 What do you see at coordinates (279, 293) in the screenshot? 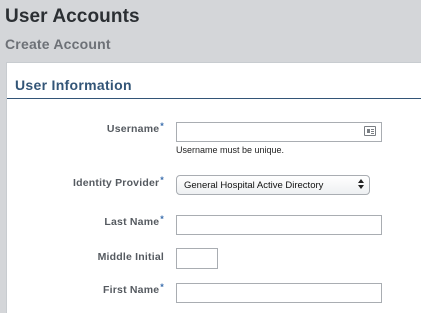
I see `first-name-input` at bounding box center [279, 293].